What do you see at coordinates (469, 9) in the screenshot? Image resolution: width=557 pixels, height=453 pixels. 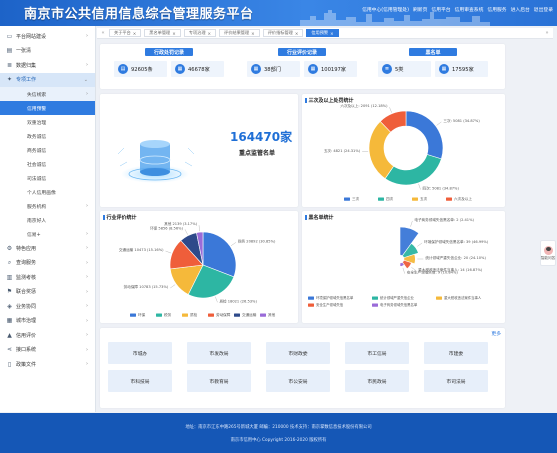 I see `header-link-review: 信用审查系统` at bounding box center [469, 9].